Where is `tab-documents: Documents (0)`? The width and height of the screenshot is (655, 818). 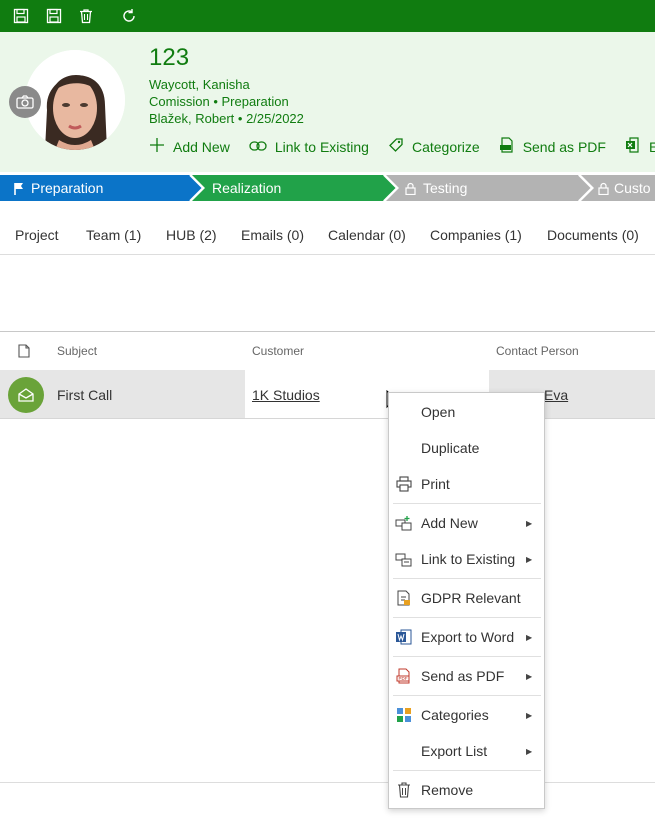
tab-documents: Documents (0) is located at coordinates (593, 235).